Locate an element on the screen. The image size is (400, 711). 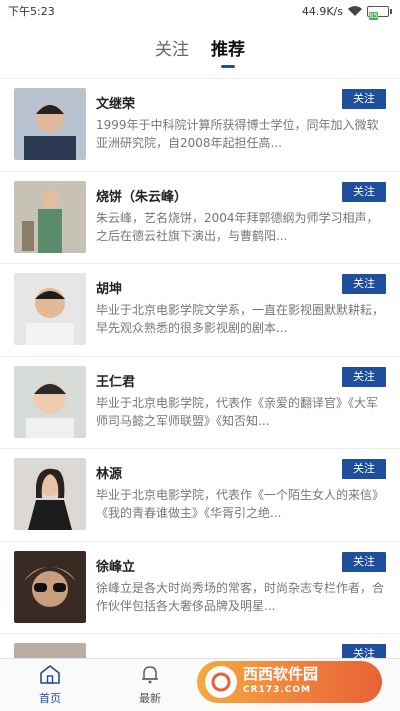
tab-following: 关注 is located at coordinates (172, 47).